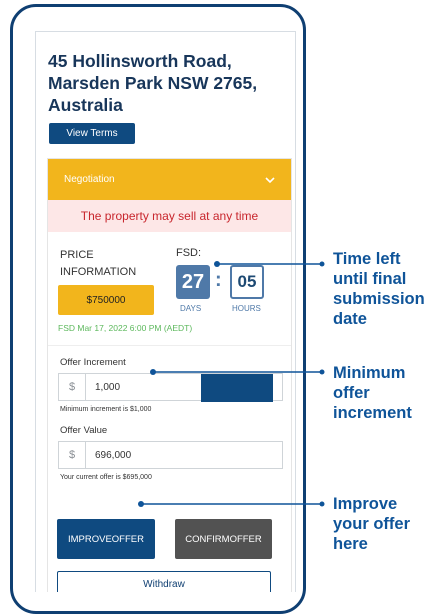  What do you see at coordinates (372, 393) in the screenshot?
I see `callout-minimum-increment: Minimum offer increment` at bounding box center [372, 393].